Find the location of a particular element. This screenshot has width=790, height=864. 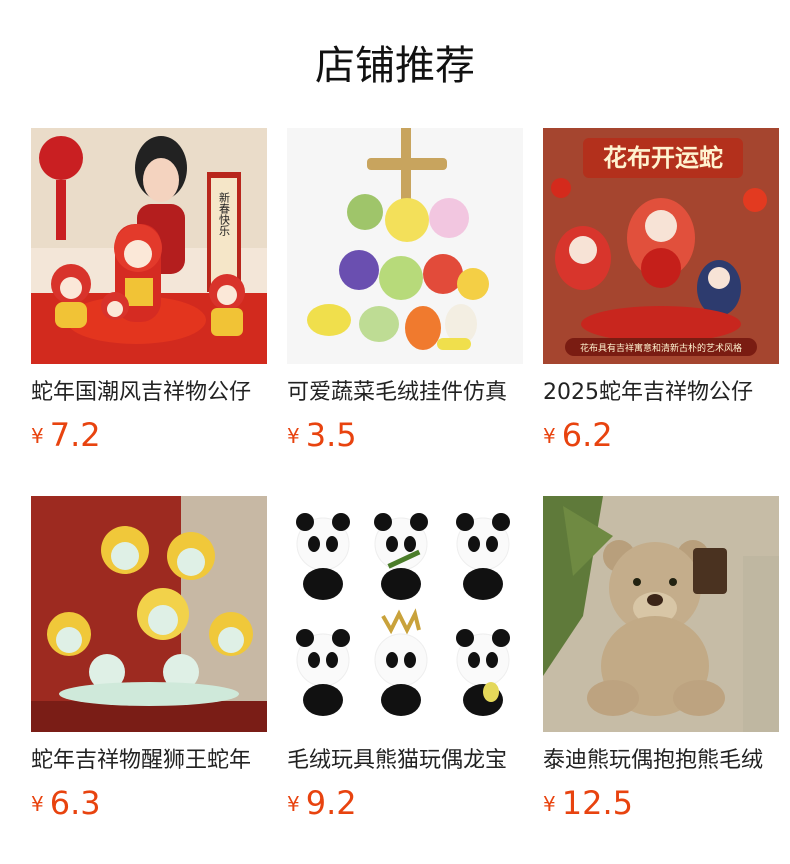

price-amount: 6.3 is located at coordinates (75, 803).